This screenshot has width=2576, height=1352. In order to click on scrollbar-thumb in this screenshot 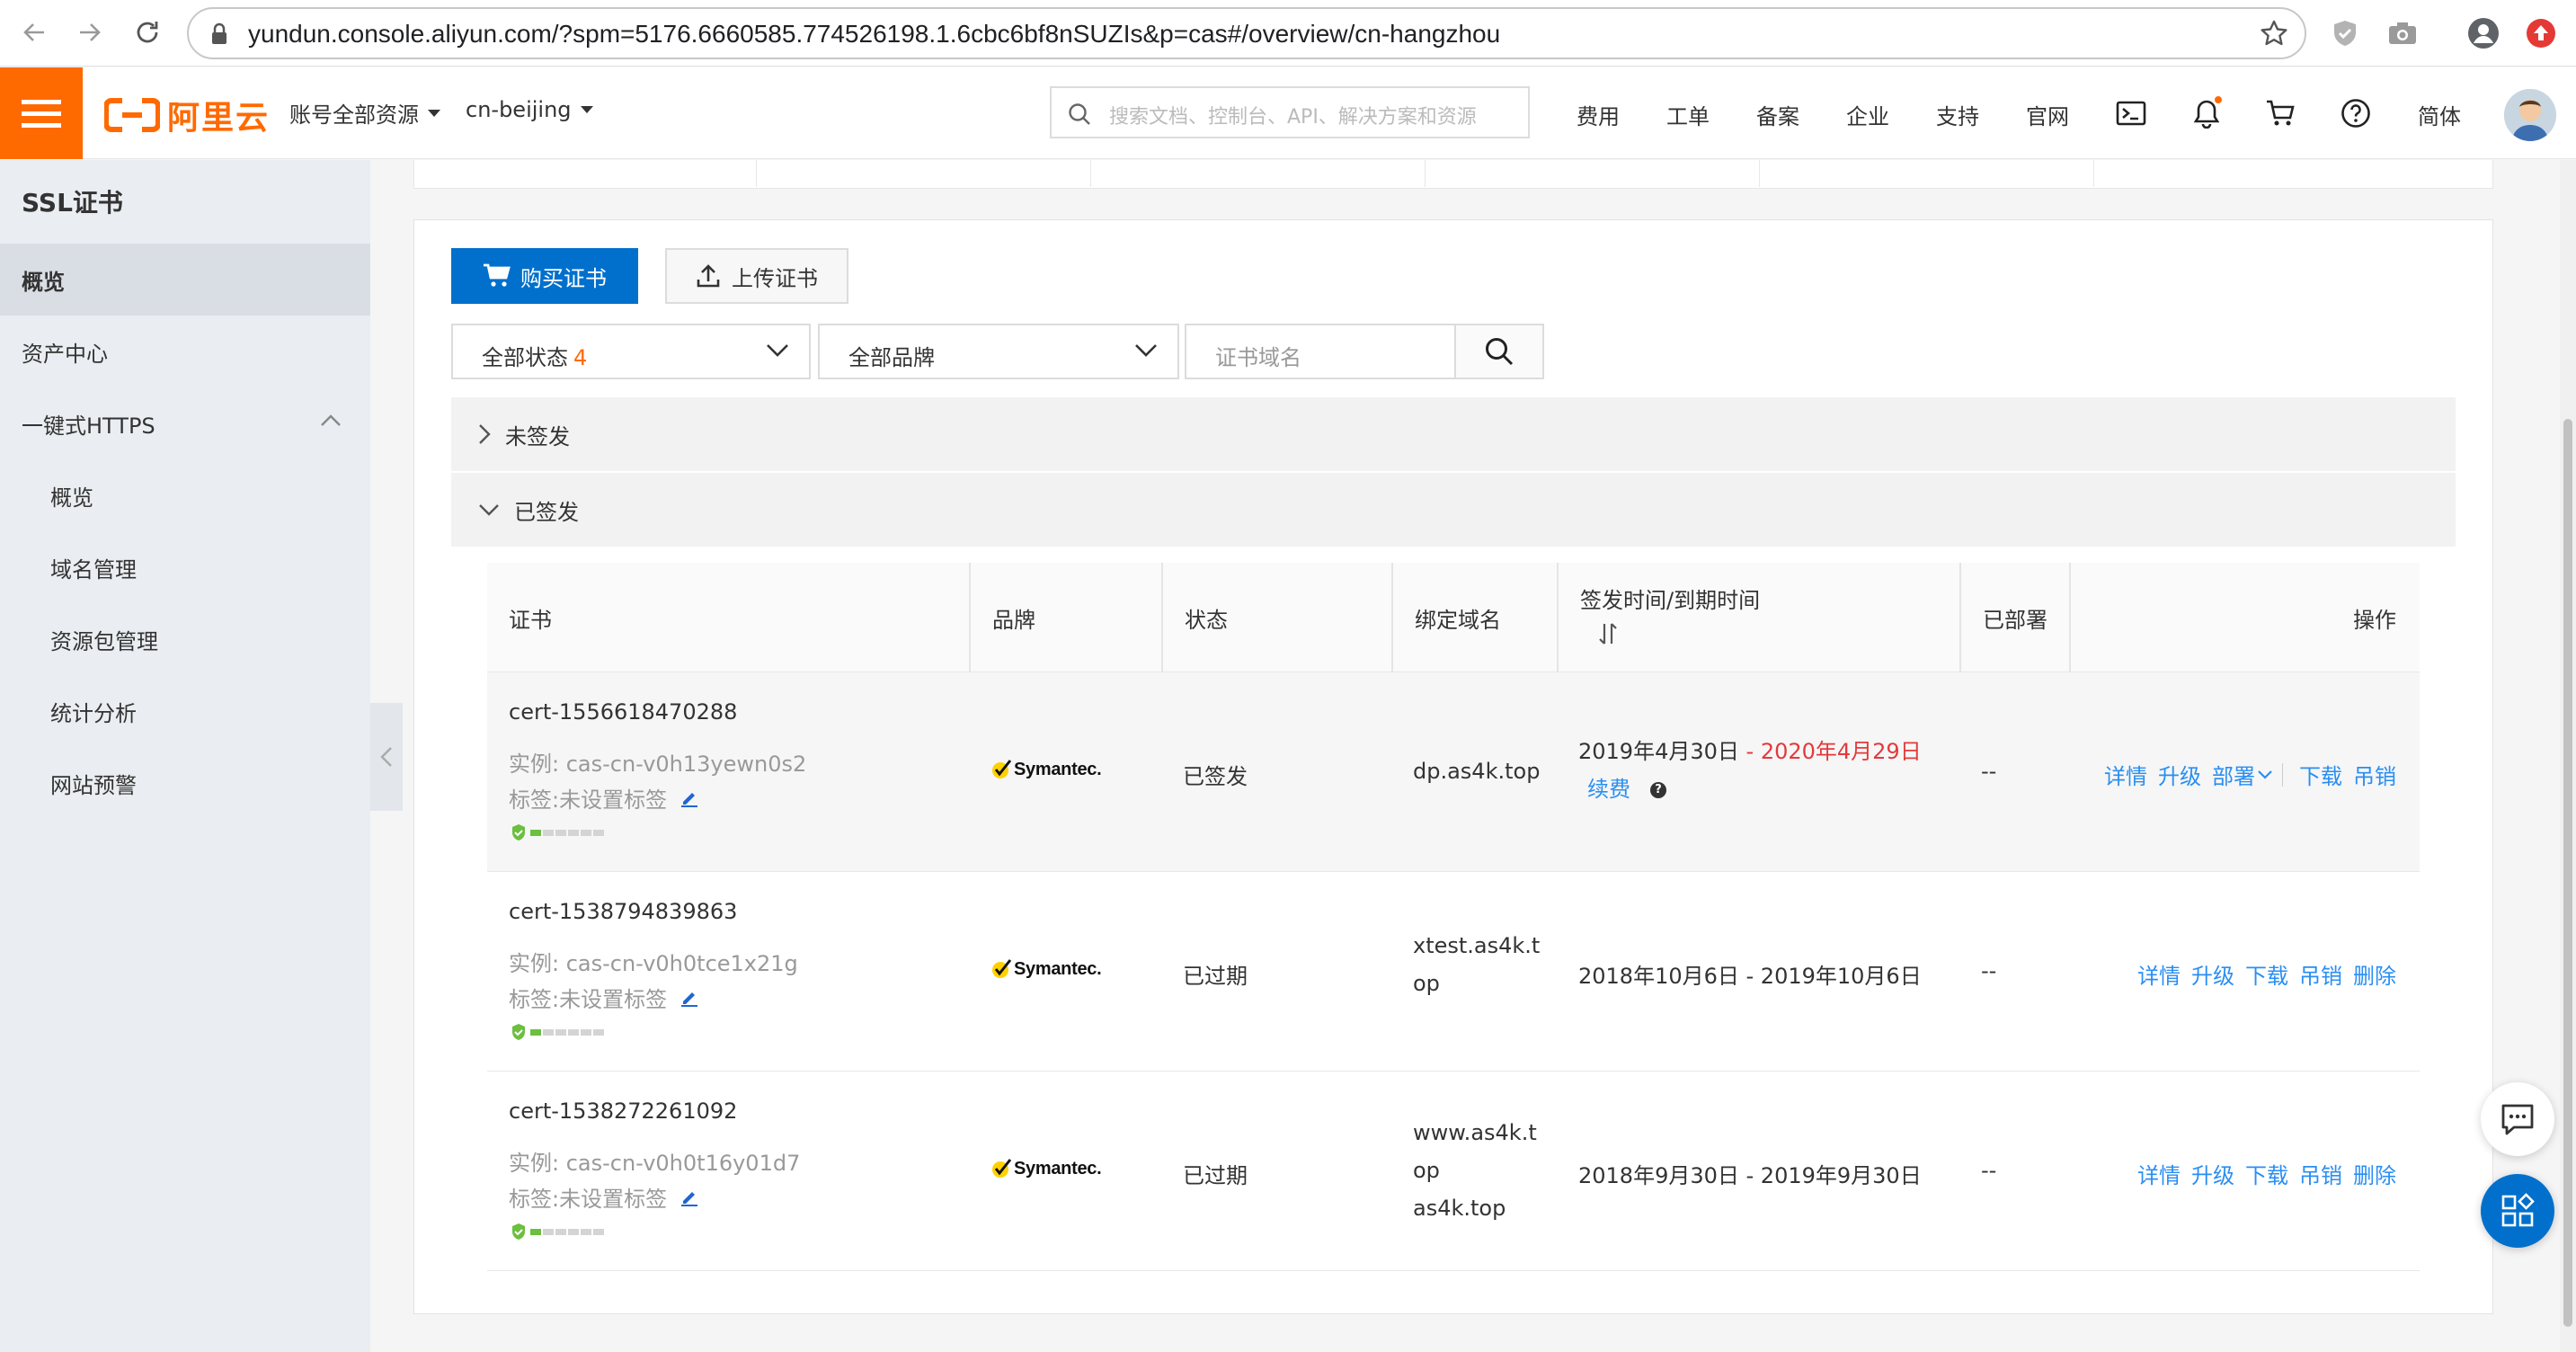, I will do `click(2567, 873)`.